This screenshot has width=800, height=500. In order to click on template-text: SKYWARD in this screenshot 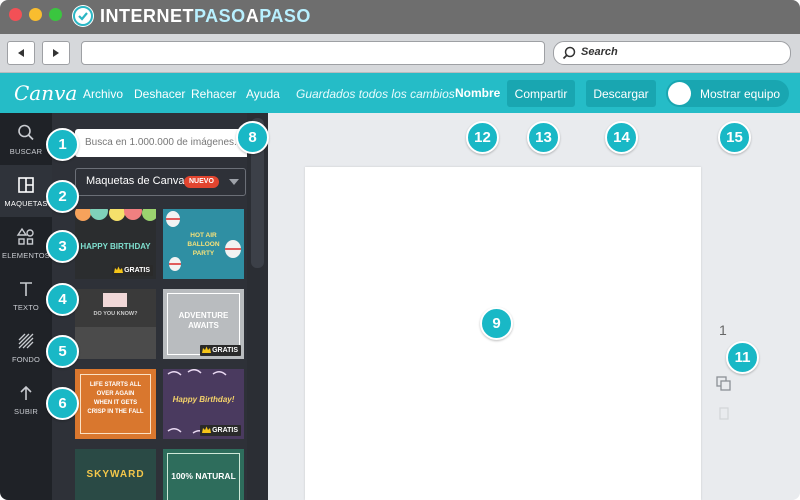, I will do `click(115, 474)`.